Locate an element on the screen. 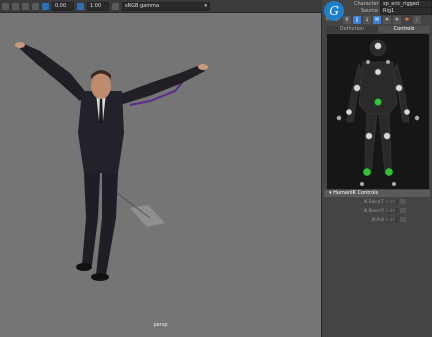  slider-ik-blend-t: IK Blend T 0.00 is located at coordinates (377, 201).